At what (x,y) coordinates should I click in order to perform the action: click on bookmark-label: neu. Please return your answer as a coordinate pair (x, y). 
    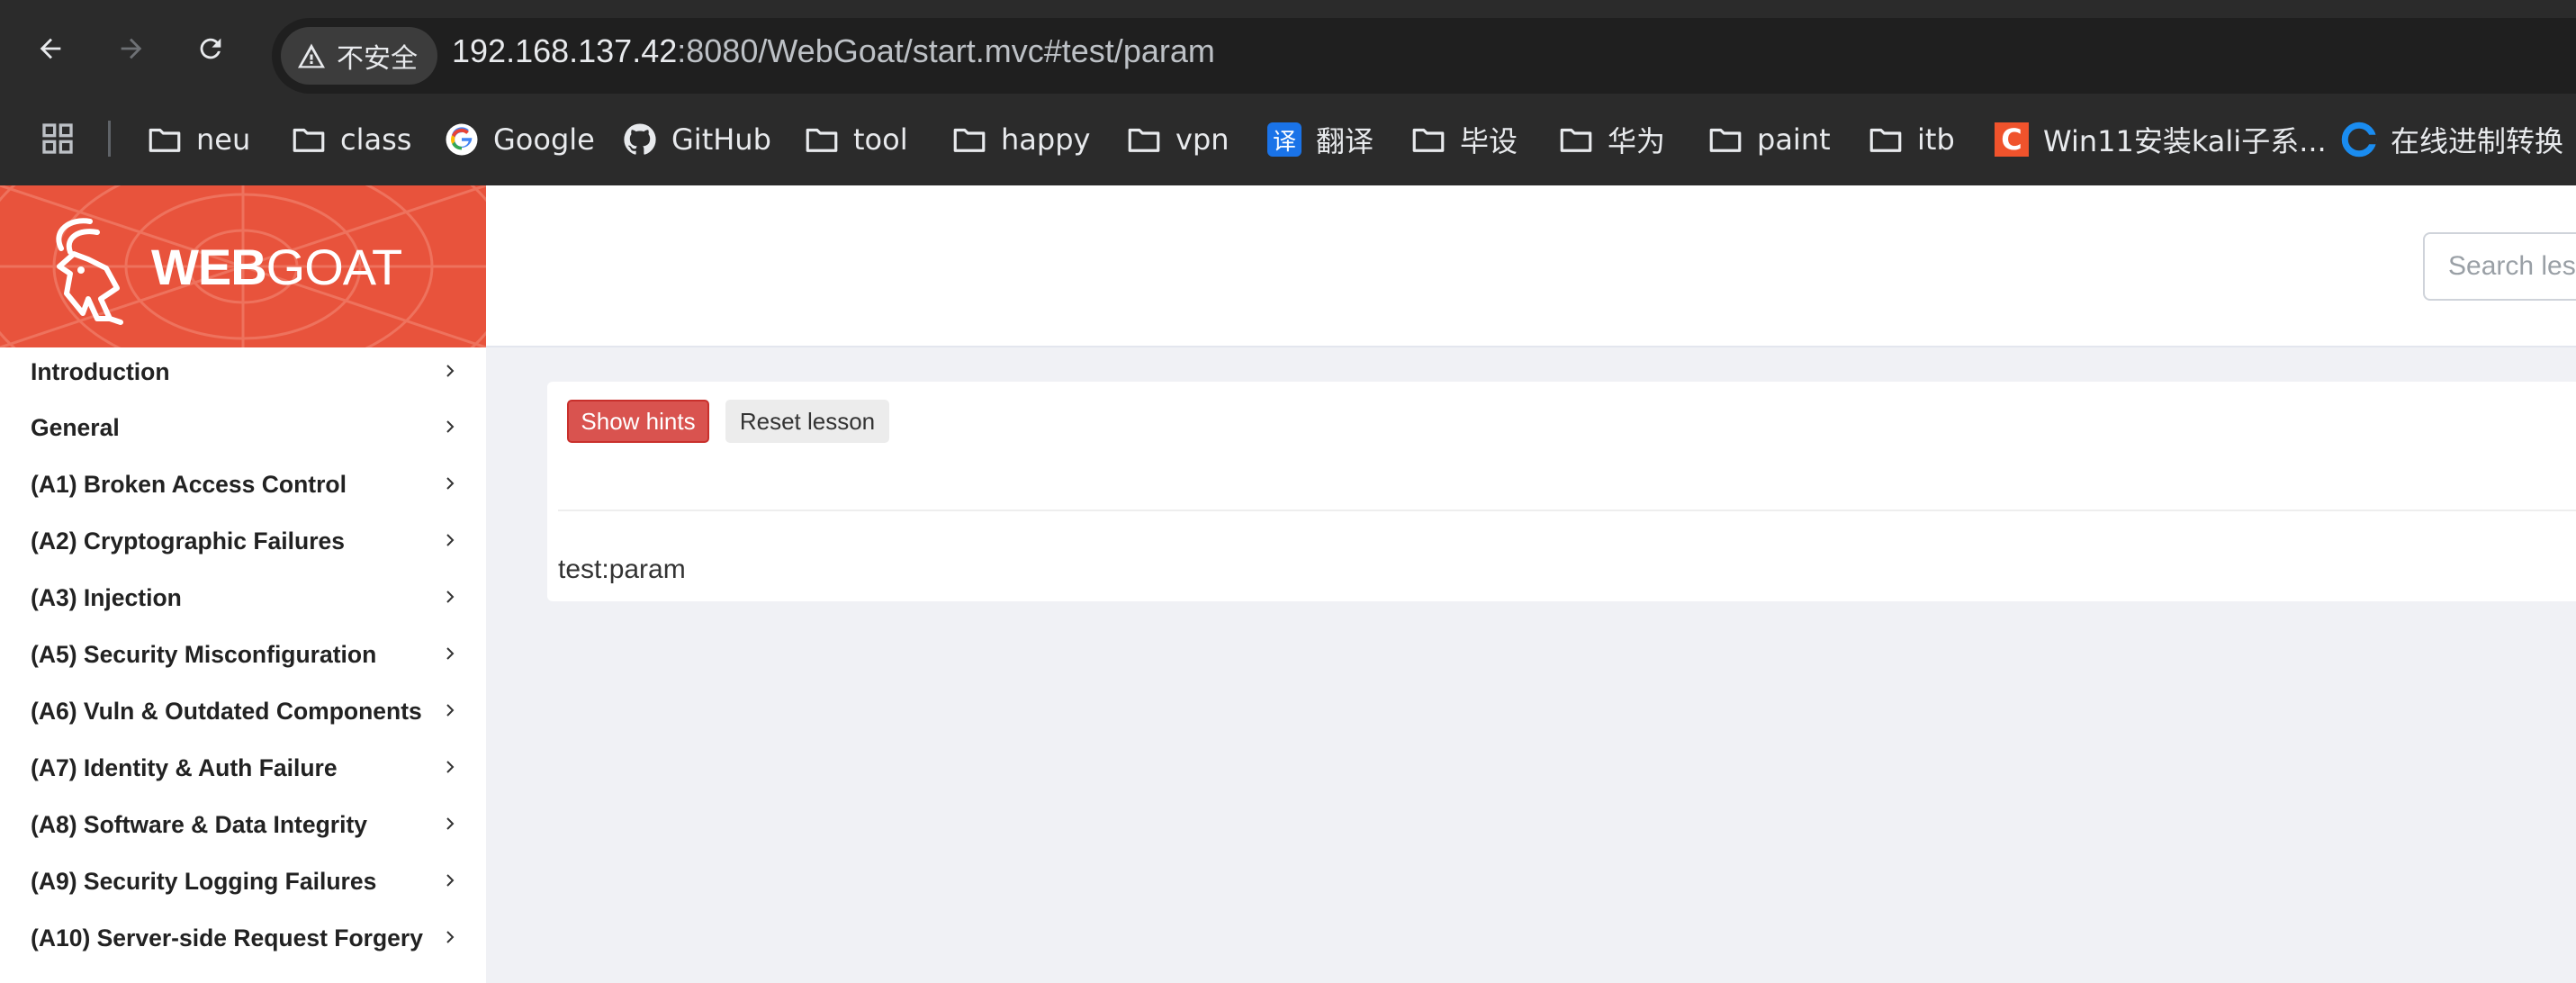
    Looking at the image, I should click on (223, 140).